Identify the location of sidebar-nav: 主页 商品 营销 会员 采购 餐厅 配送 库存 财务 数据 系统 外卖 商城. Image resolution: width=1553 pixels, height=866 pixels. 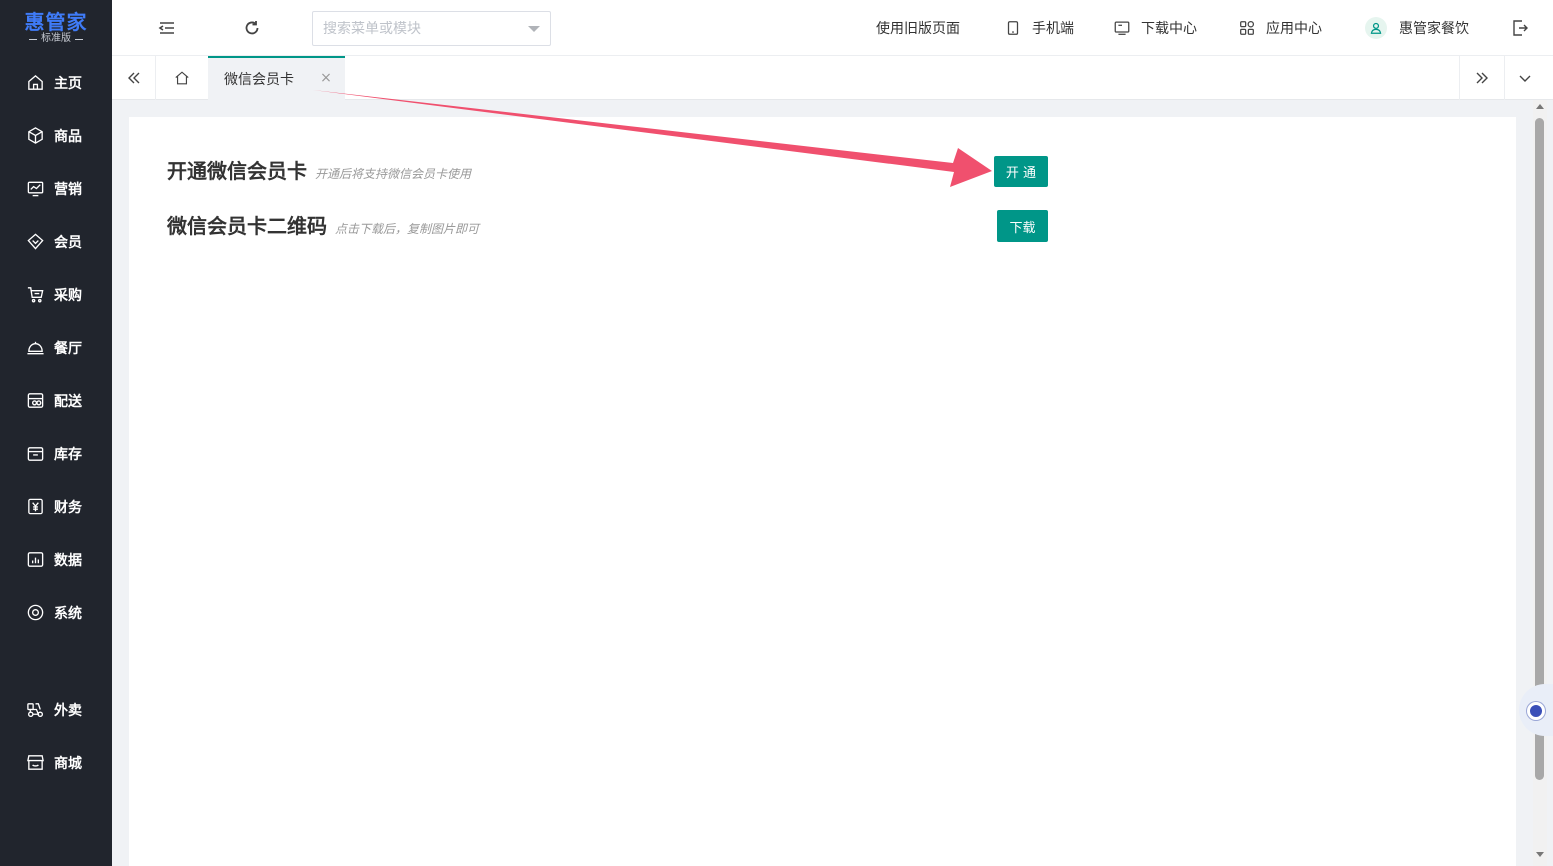
(56, 422).